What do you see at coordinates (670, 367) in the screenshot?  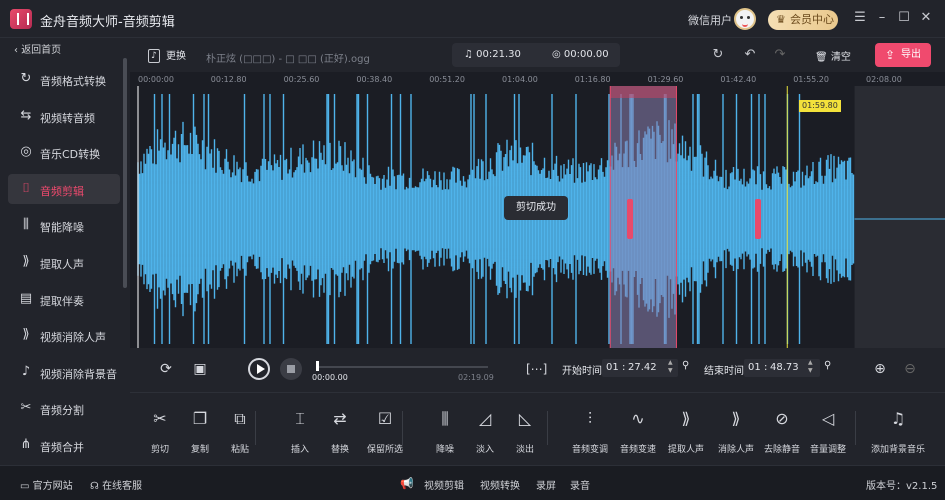 I see `start-time-stepper: ▲ ▼` at bounding box center [670, 367].